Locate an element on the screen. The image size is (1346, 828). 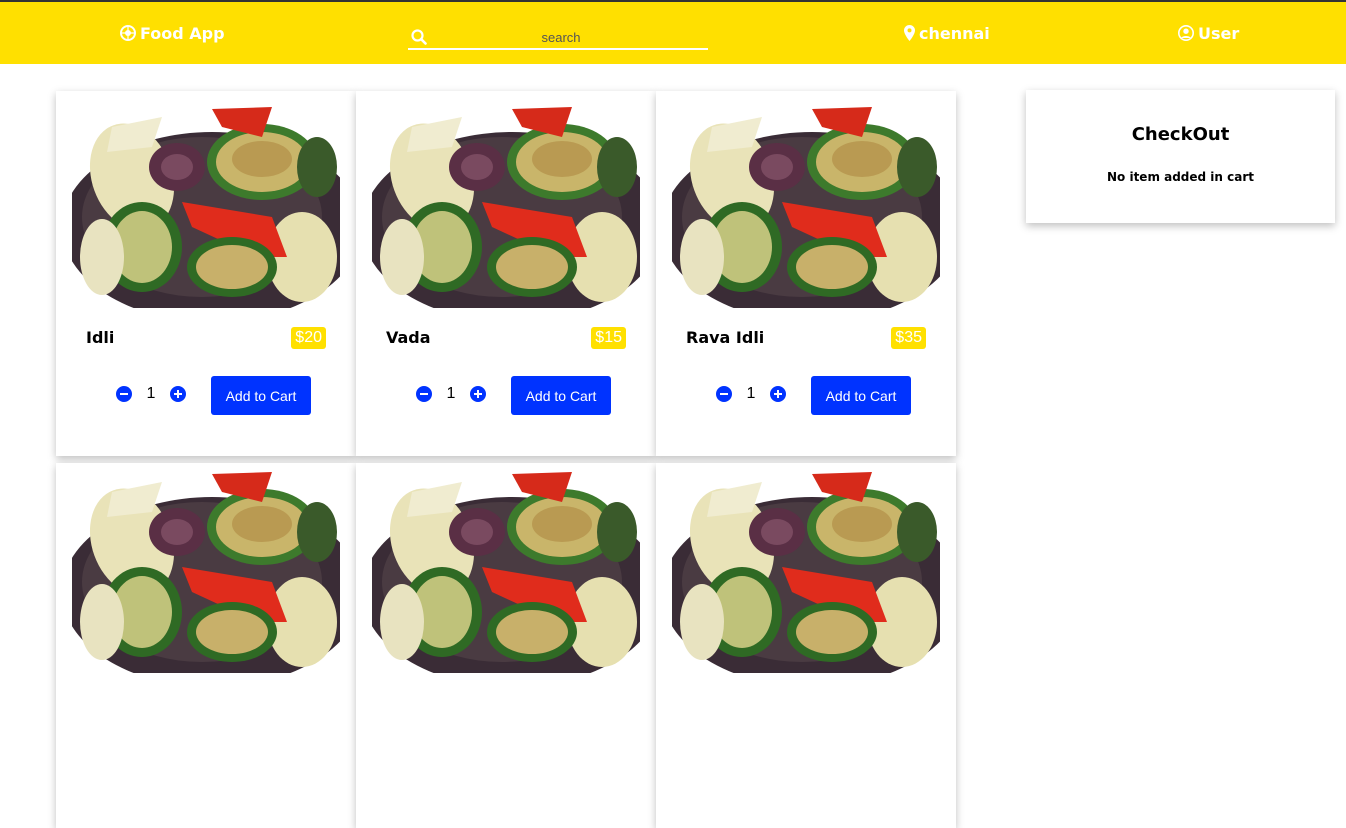
navbar: Food App chennai User is located at coordinates (673, 33).